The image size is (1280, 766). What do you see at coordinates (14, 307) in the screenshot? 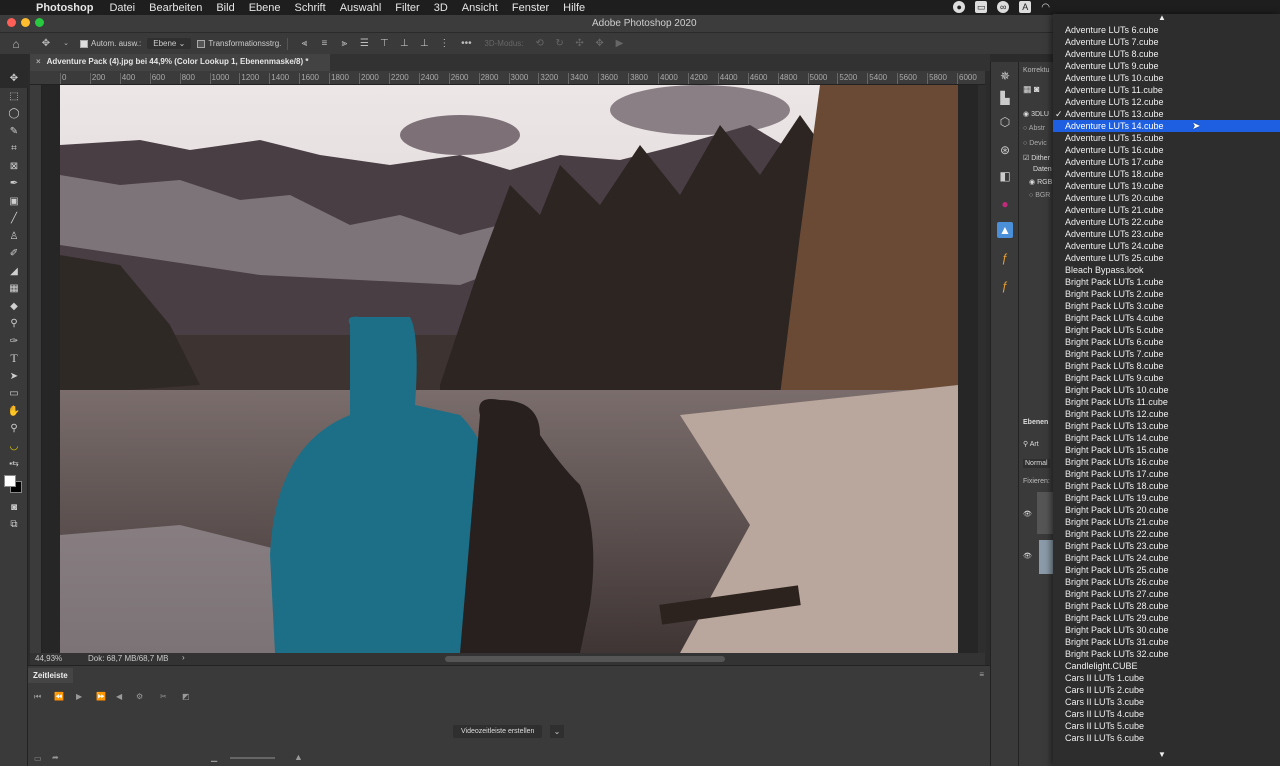
I see `blur-tool-icon: ◆` at bounding box center [14, 307].